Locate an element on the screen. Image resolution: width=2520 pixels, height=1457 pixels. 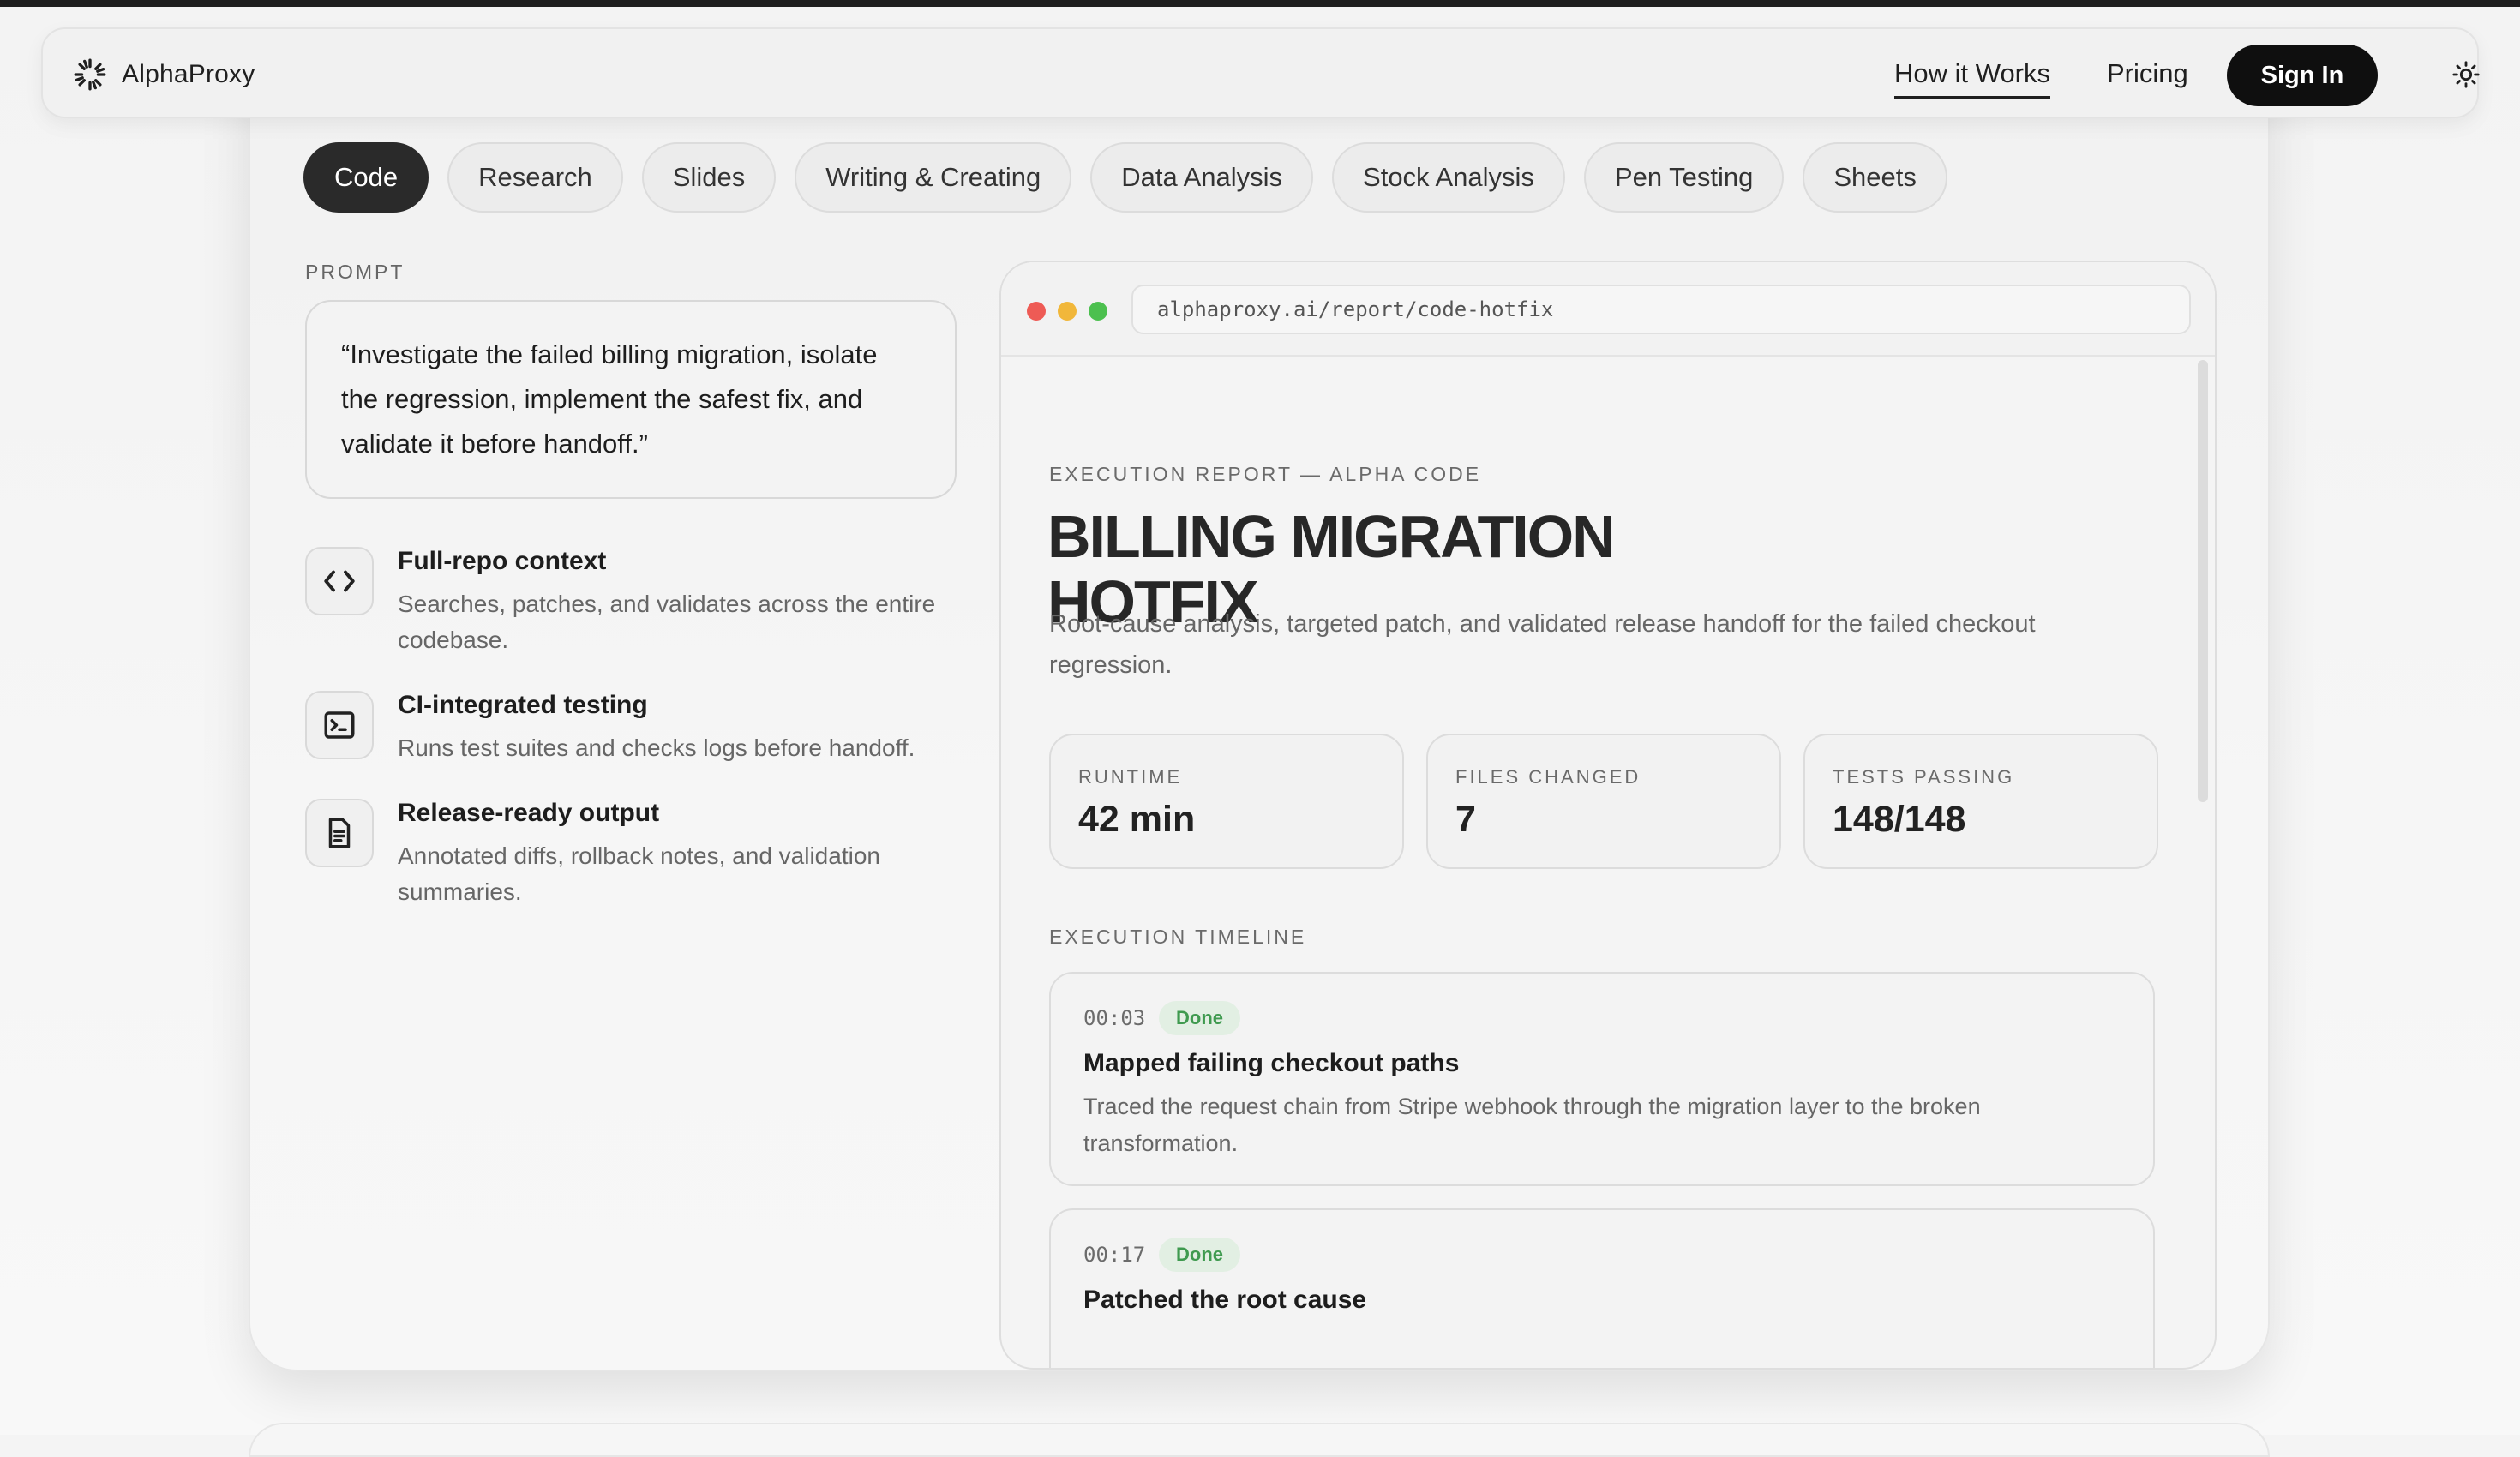
window-maximize-dot is located at coordinates (1098, 311).